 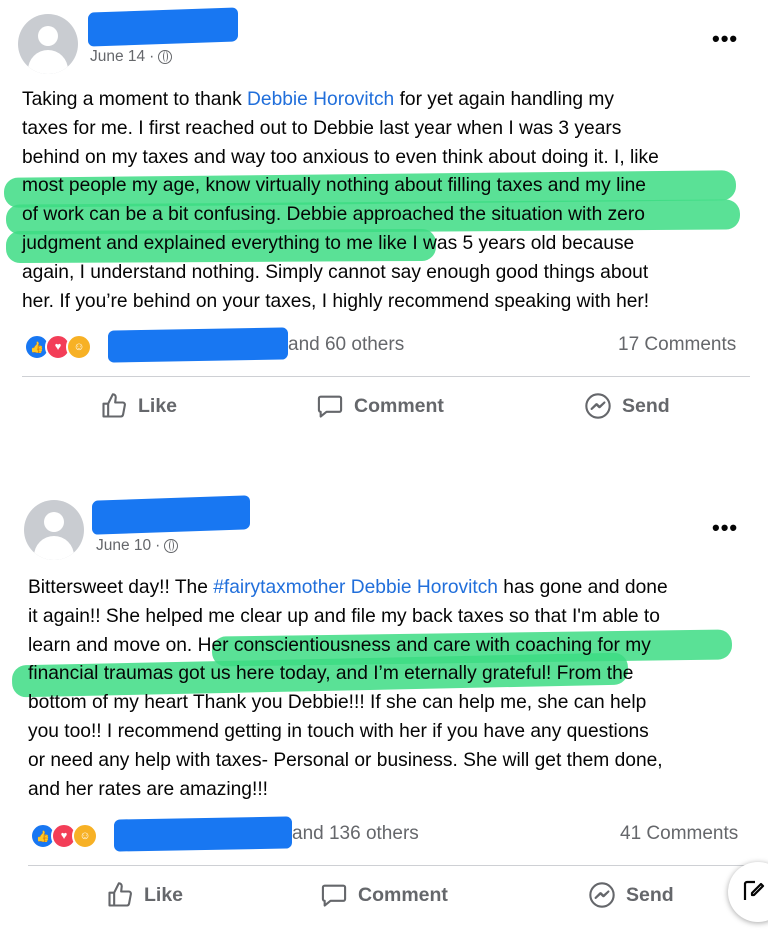 I want to click on new-message-button, so click(x=748, y=892).